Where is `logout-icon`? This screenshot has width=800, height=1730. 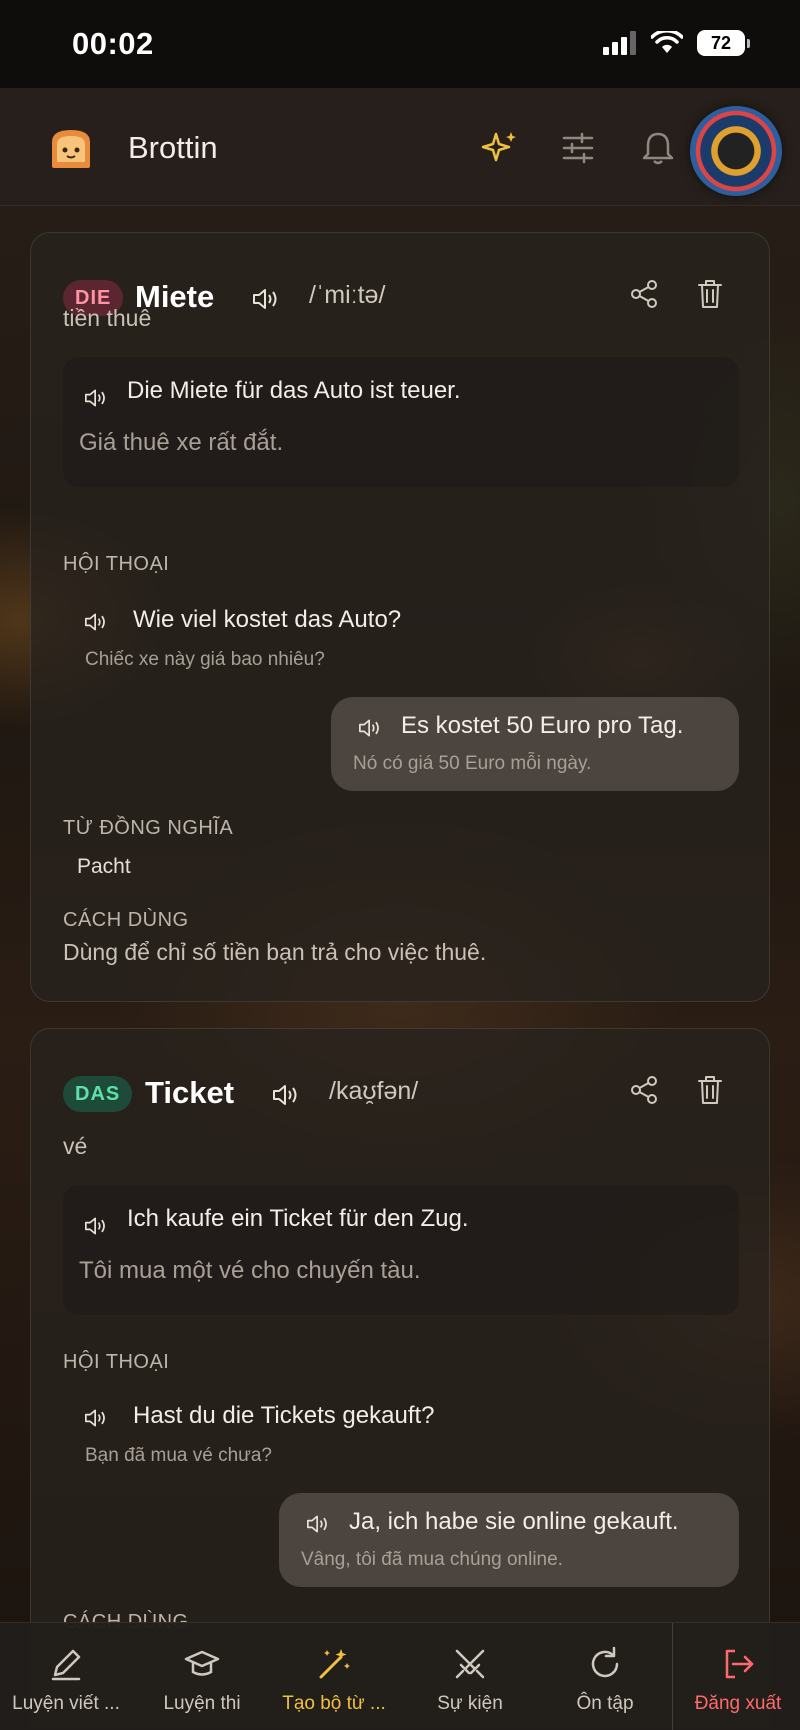
logout-icon is located at coordinates (739, 1664).